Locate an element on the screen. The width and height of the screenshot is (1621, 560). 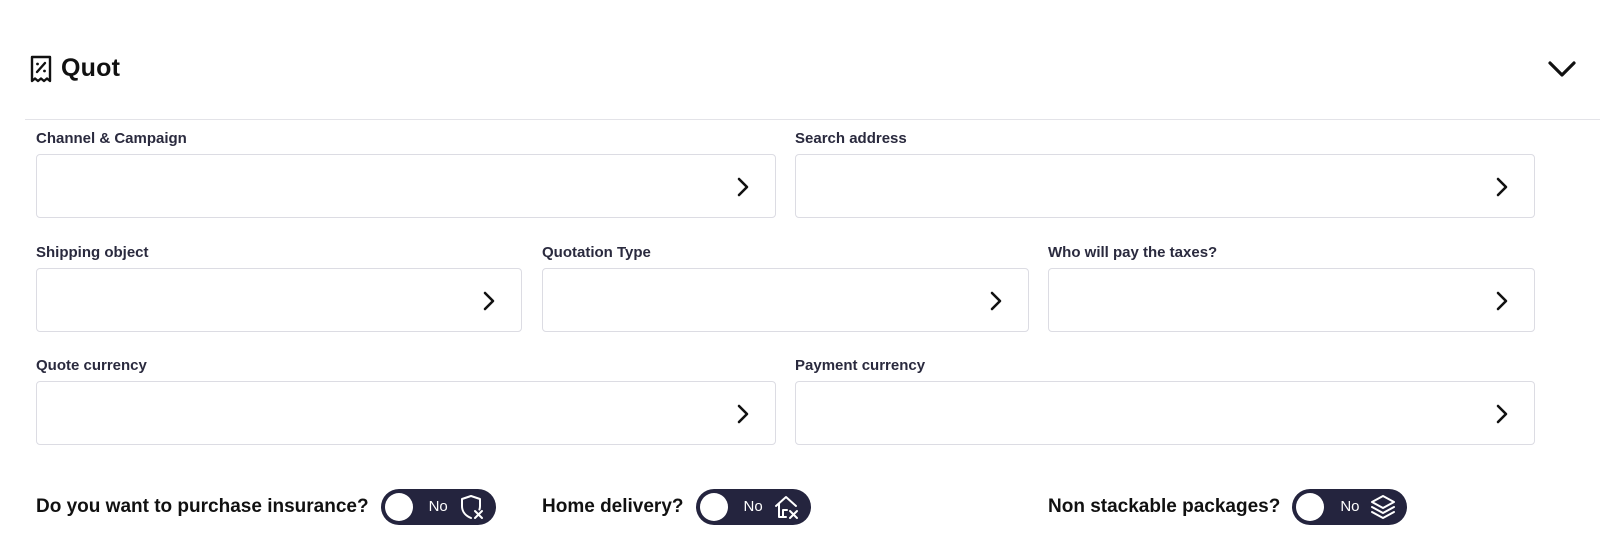
quote-currency-field: Quote currency is located at coordinates (406, 403).